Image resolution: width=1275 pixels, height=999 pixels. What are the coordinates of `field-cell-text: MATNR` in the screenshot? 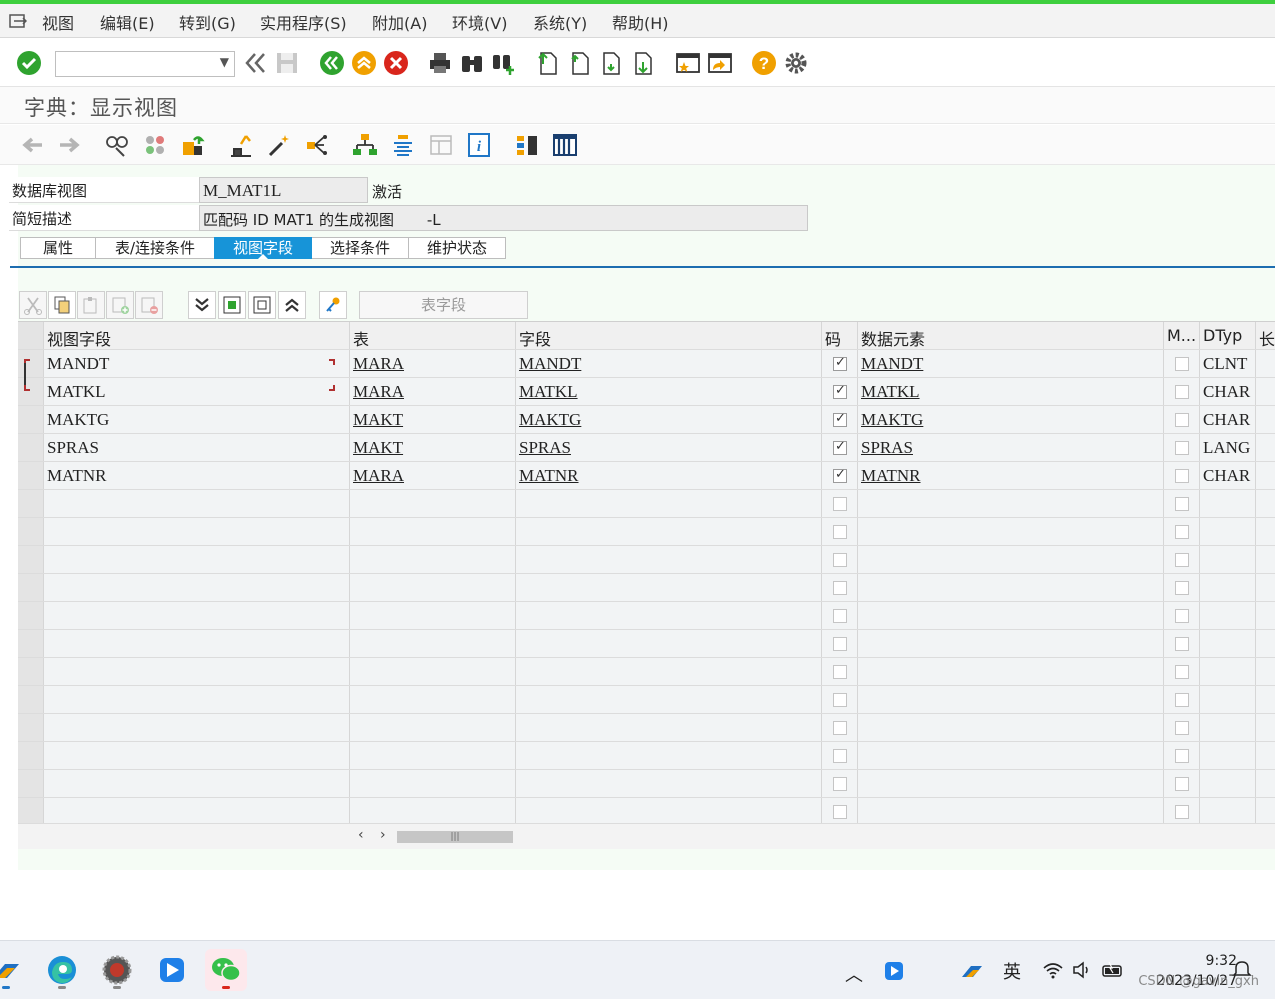 It's located at (549, 475).